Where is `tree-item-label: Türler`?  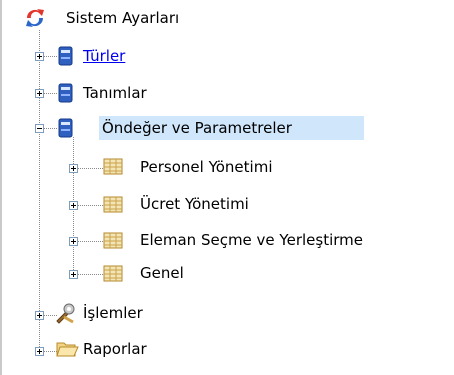 tree-item-label: Türler is located at coordinates (104, 56).